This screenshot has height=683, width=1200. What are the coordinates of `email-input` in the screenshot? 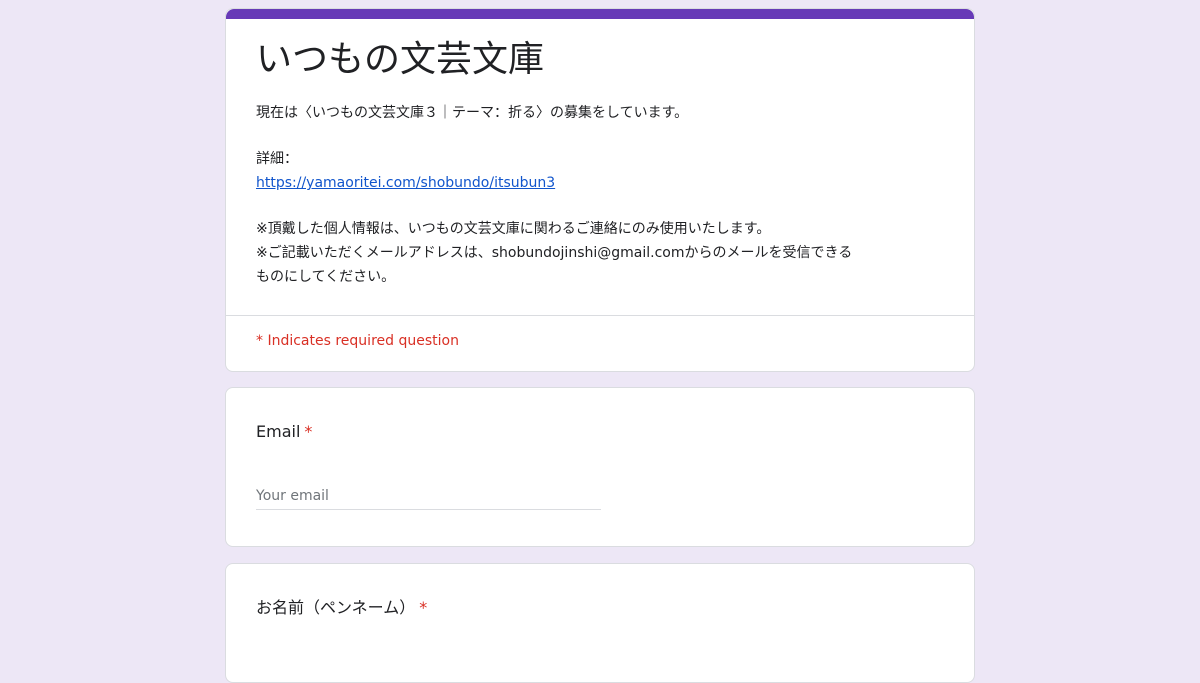 It's located at (428, 496).